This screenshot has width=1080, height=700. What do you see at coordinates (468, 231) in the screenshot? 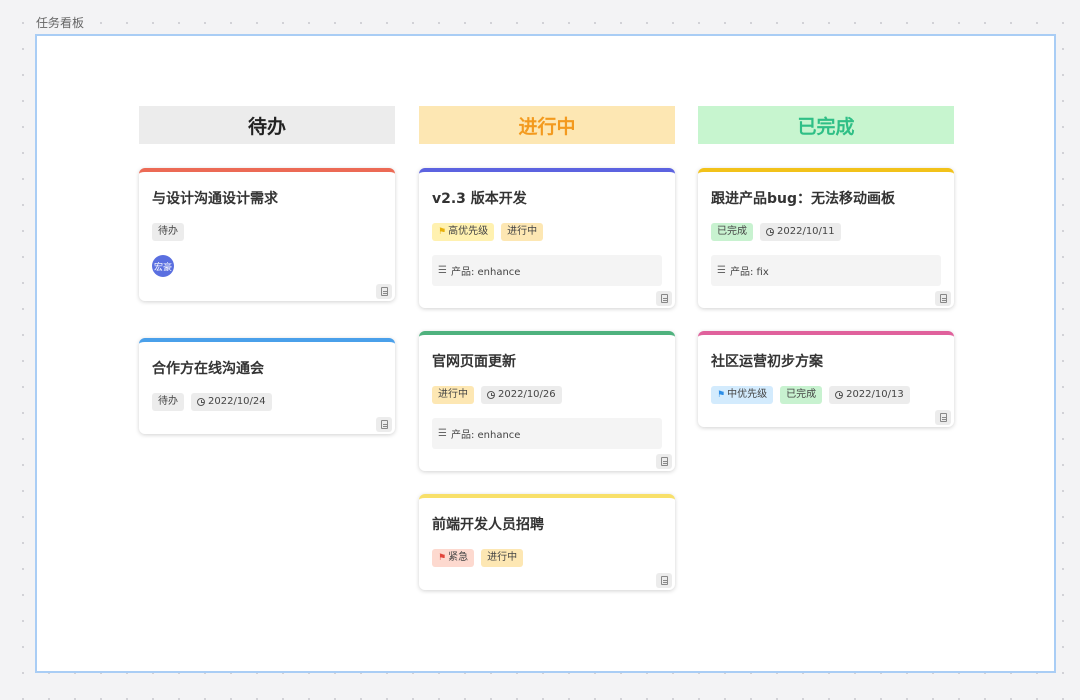
I see `priority-text: 高优先级` at bounding box center [468, 231].